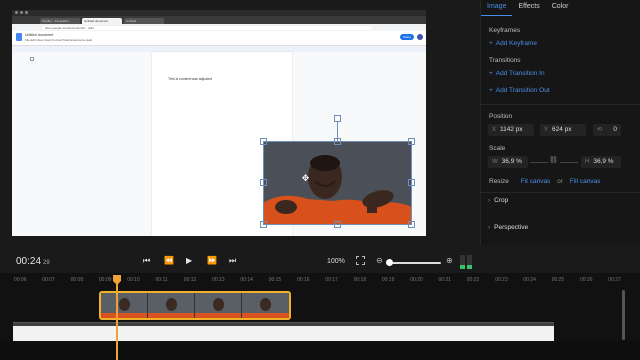 The height and width of the screenshot is (360, 640). I want to click on timeline-scrollbar, so click(623, 315).